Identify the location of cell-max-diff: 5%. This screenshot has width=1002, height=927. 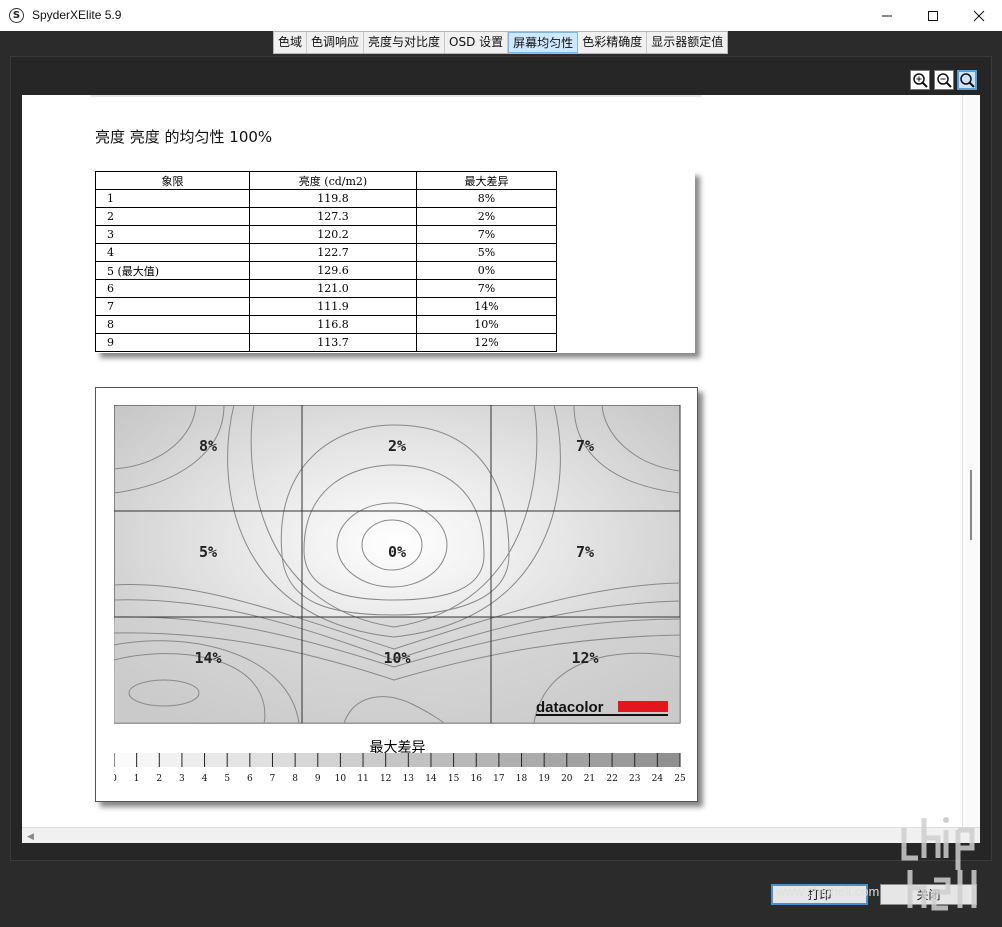
(486, 252).